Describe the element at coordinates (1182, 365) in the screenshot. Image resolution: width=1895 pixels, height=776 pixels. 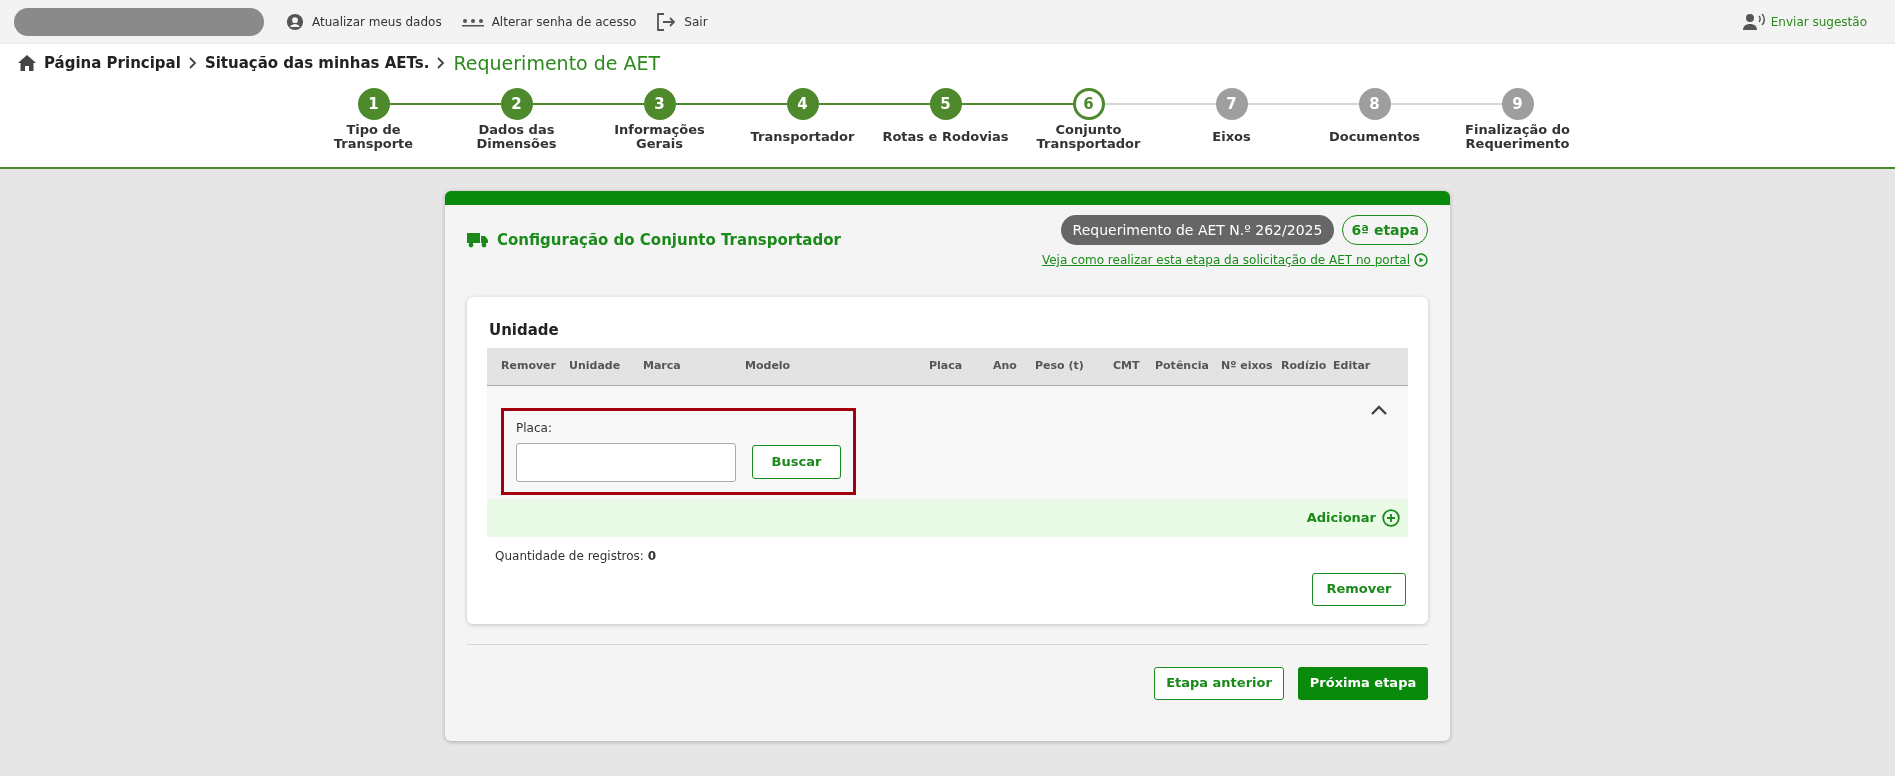
I see `column-header: Potência` at that location.